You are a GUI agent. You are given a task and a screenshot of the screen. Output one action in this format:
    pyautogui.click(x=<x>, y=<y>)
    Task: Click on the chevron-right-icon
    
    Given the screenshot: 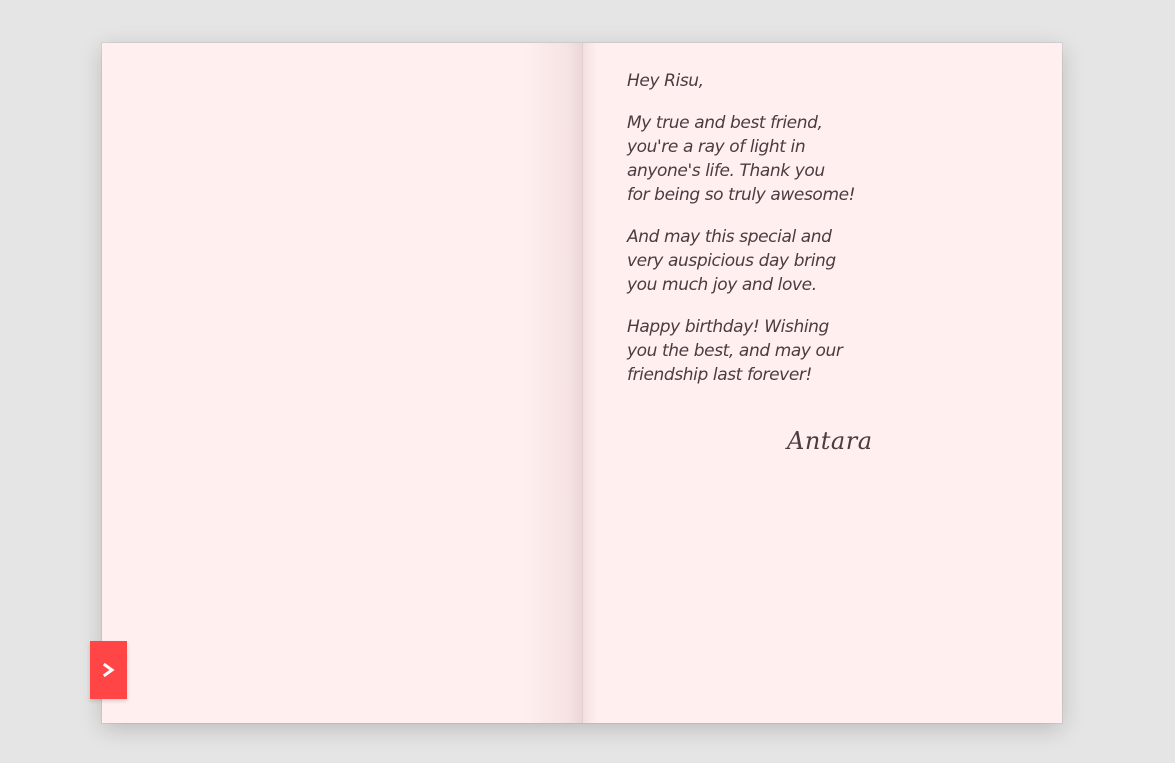 What is the action you would take?
    pyautogui.click(x=108, y=670)
    